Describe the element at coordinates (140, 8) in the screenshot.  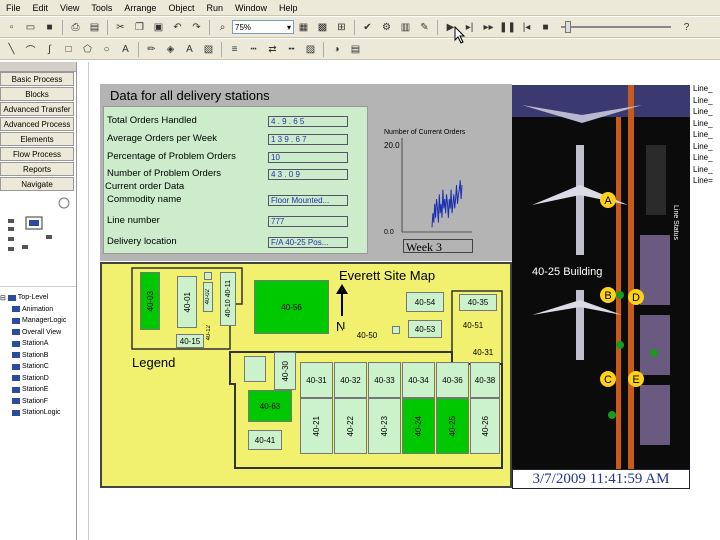
I see `menu-arrange: Arrange` at that location.